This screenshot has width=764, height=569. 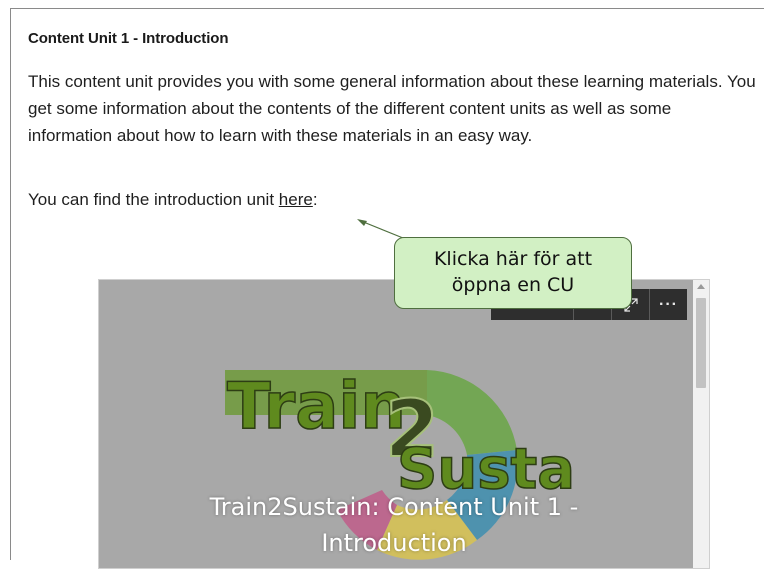 I want to click on title-line-2: Introduction, so click(x=394, y=543).